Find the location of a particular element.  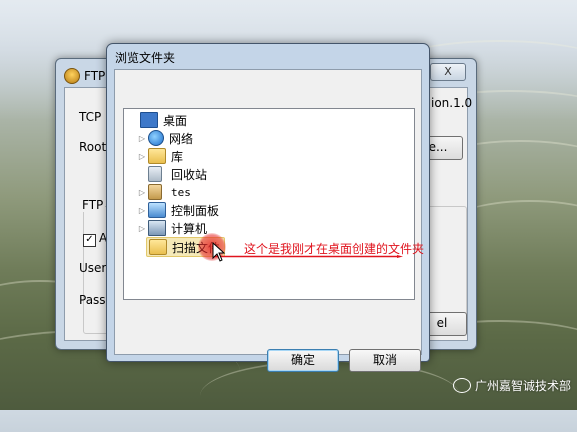

ftp-app-icon is located at coordinates (72, 76).